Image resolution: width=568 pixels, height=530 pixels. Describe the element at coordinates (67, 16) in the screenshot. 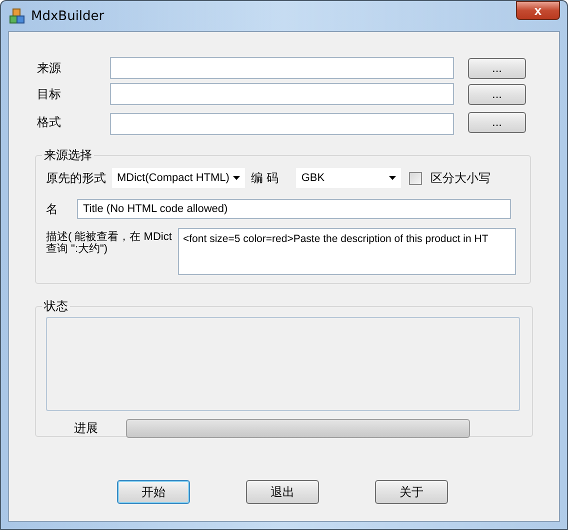

I see `window-title: MdxBuilder` at that location.